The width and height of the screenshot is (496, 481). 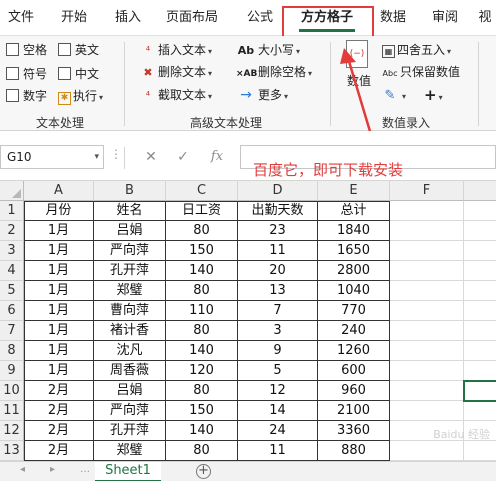 What do you see at coordinates (354, 231) in the screenshot?
I see `cell: 1840` at bounding box center [354, 231].